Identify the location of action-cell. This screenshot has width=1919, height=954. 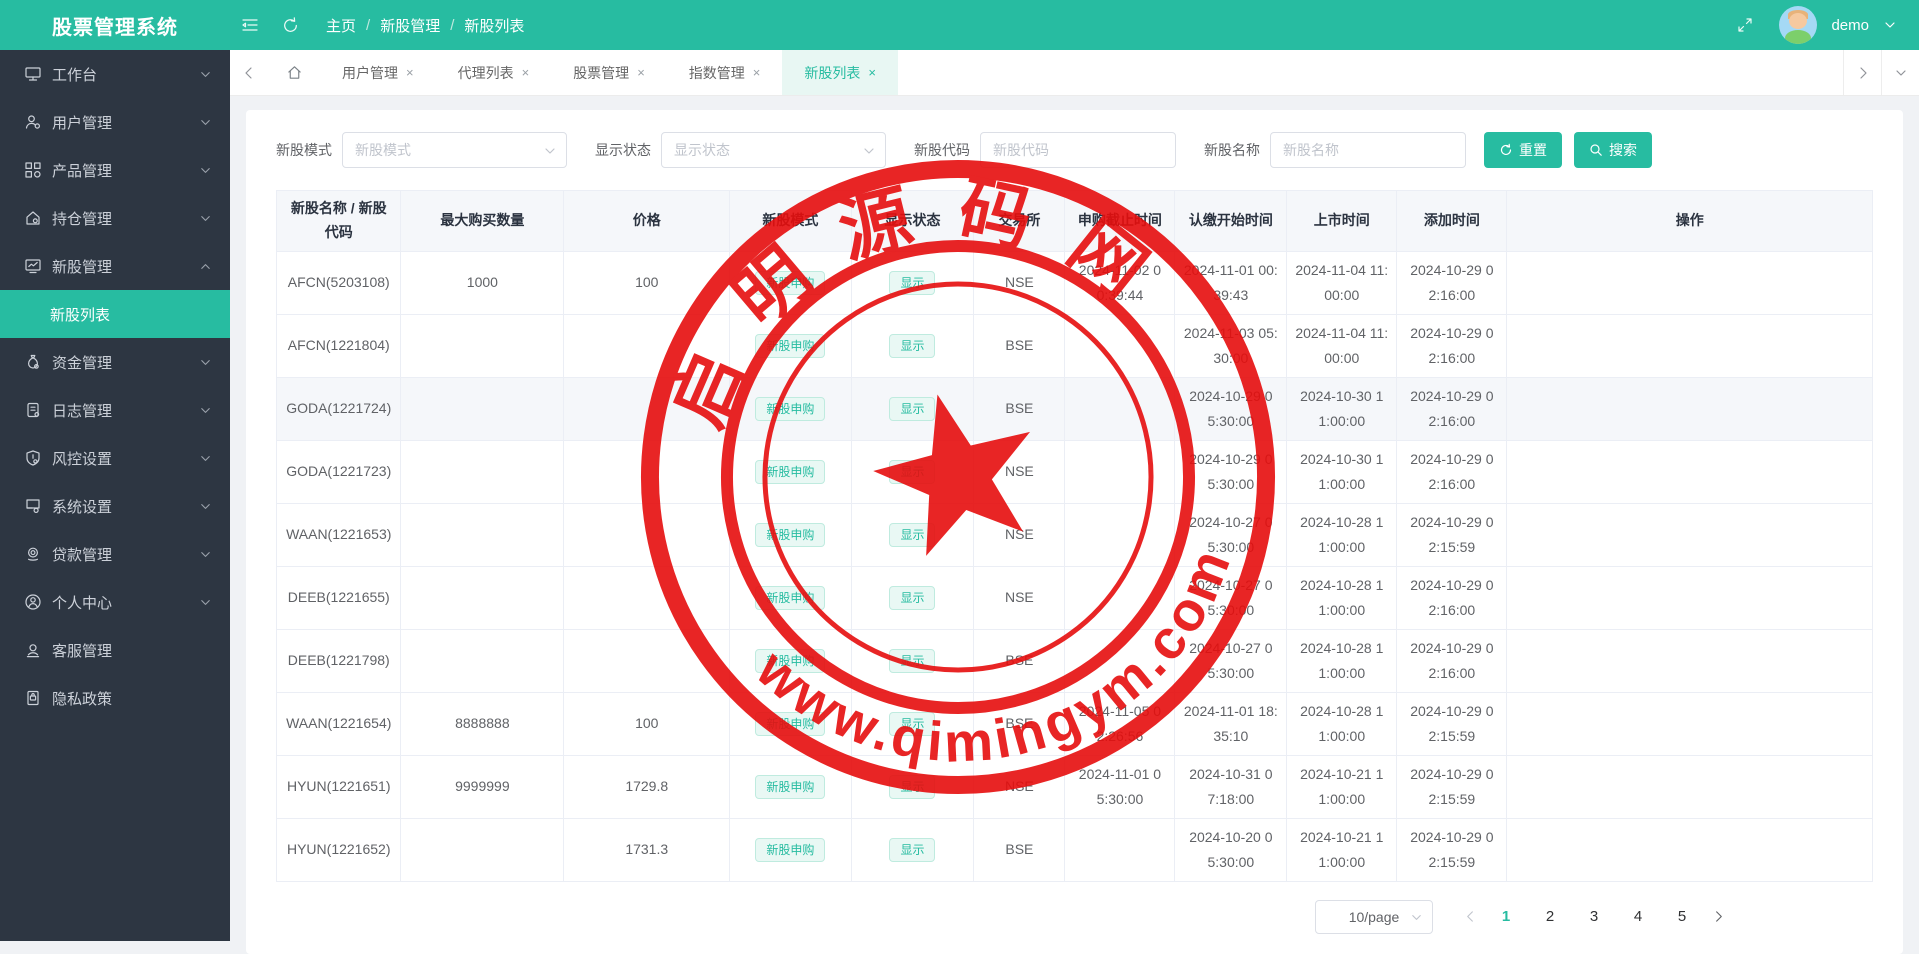
(1690, 345).